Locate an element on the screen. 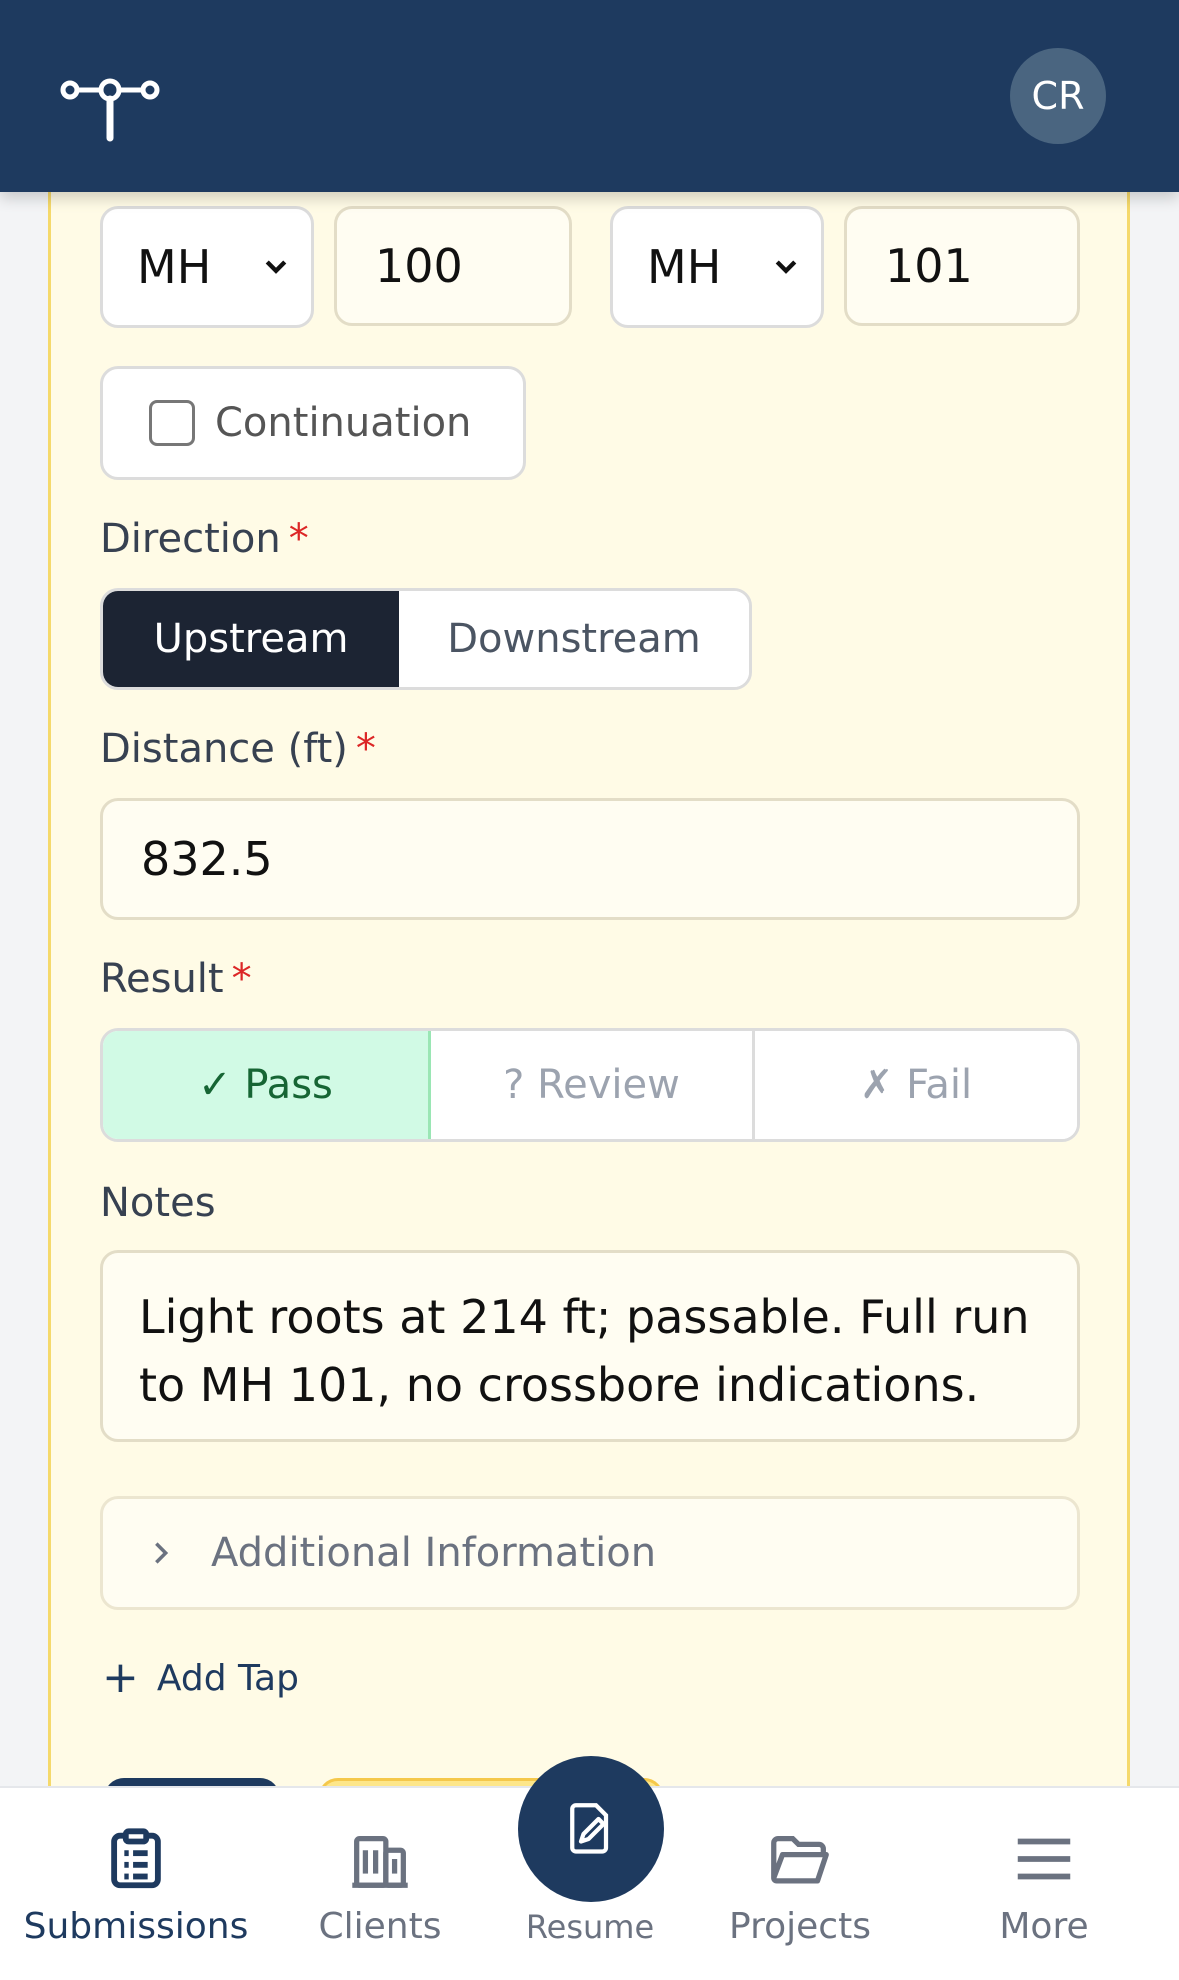  nav-submissions-label: Submissions is located at coordinates (136, 1926).